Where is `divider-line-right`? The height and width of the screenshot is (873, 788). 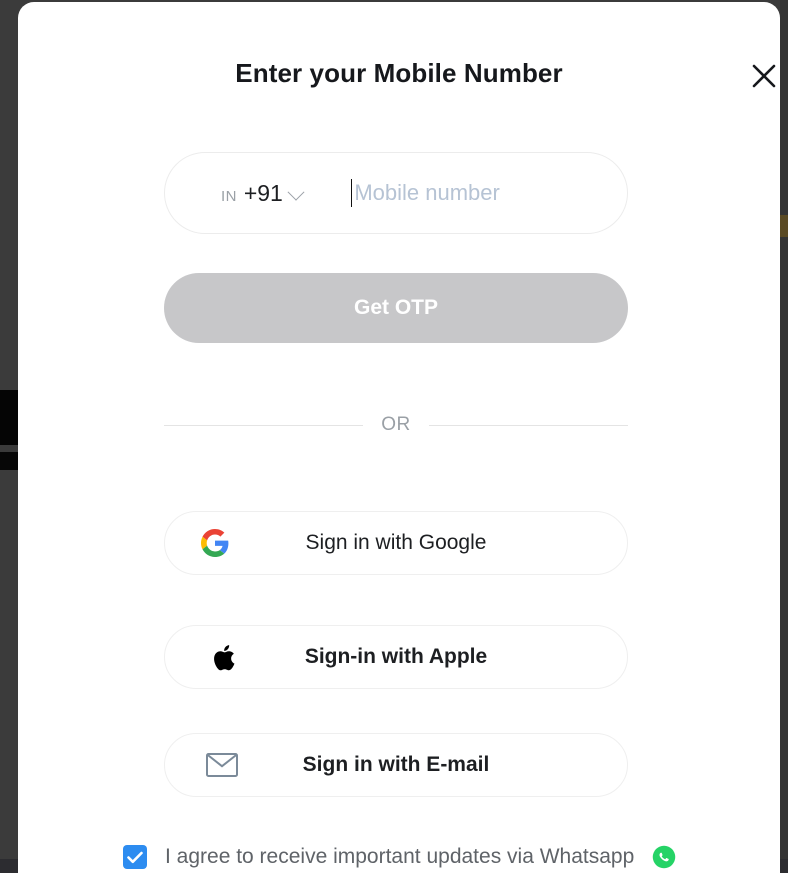 divider-line-right is located at coordinates (528, 425).